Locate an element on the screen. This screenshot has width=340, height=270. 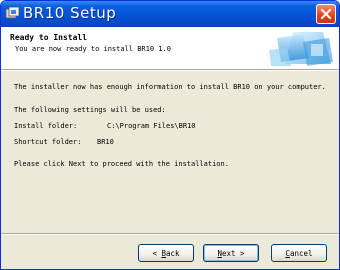
window-title: BR10 Setup is located at coordinates (70, 13).